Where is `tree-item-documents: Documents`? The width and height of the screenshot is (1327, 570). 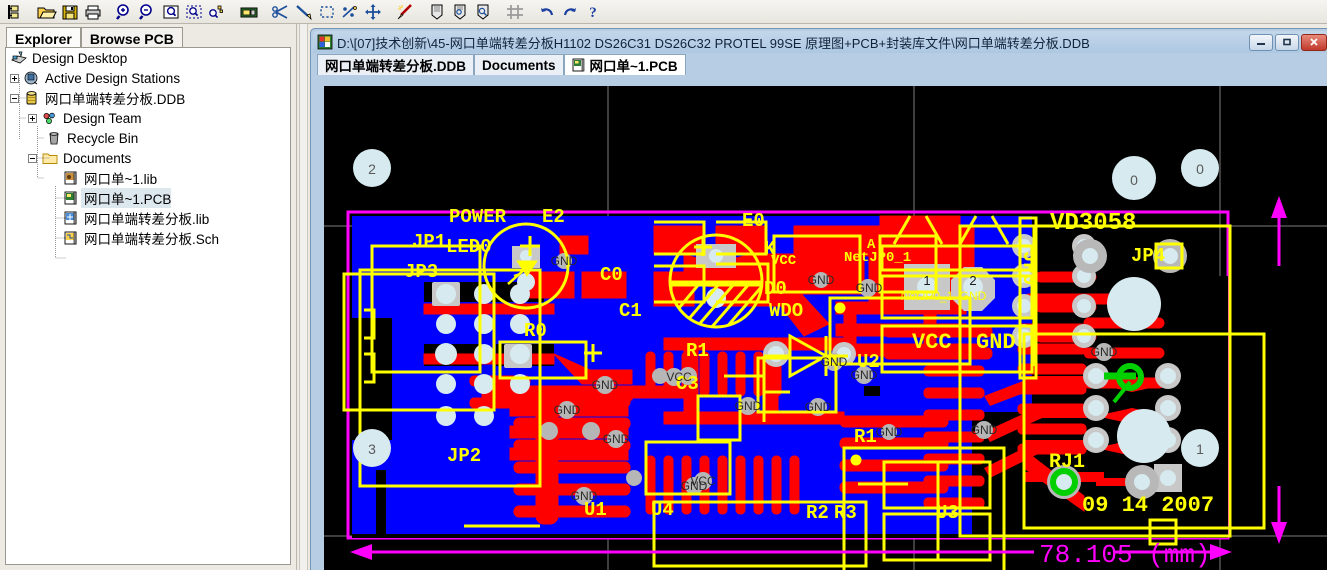
tree-item-documents: Documents is located at coordinates (148, 158).